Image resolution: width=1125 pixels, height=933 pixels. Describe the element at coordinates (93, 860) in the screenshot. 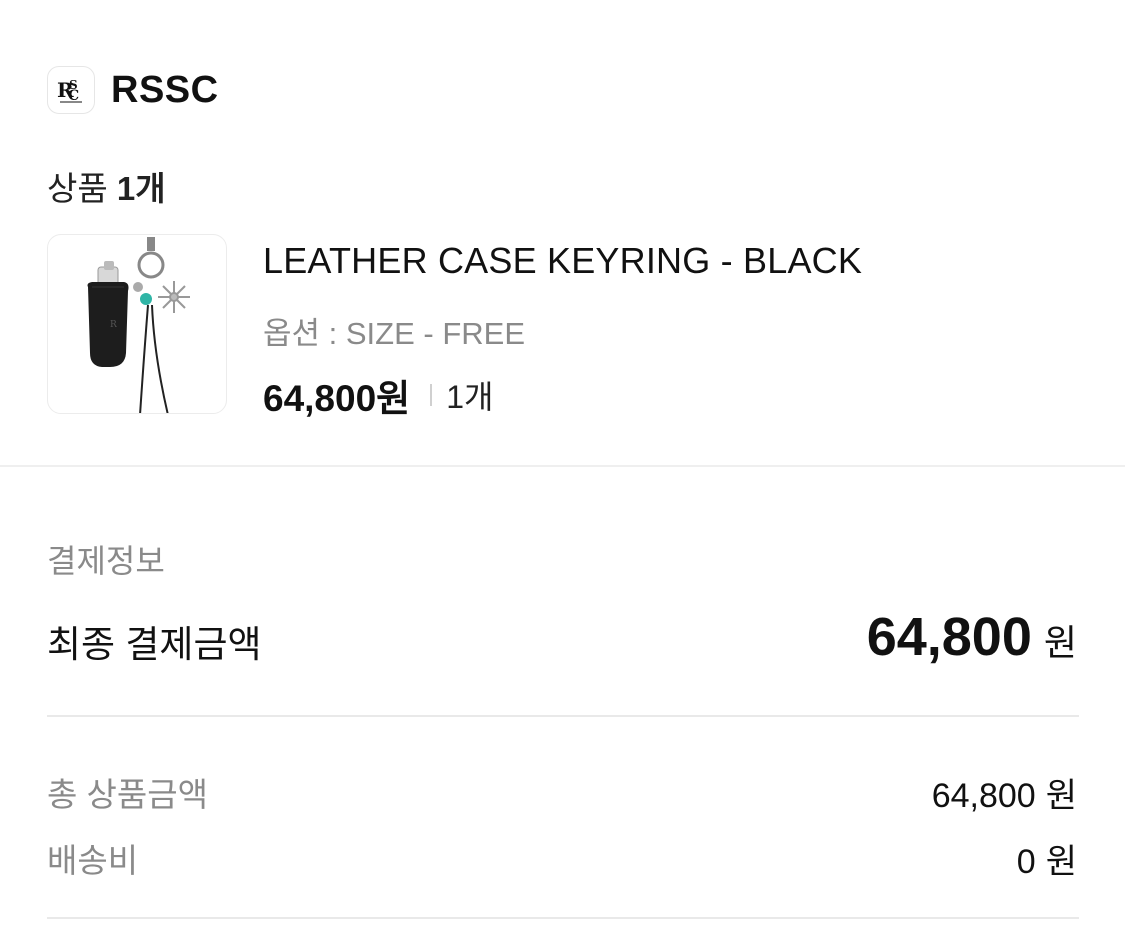

I see `shipping-fee-label: 배송비` at that location.